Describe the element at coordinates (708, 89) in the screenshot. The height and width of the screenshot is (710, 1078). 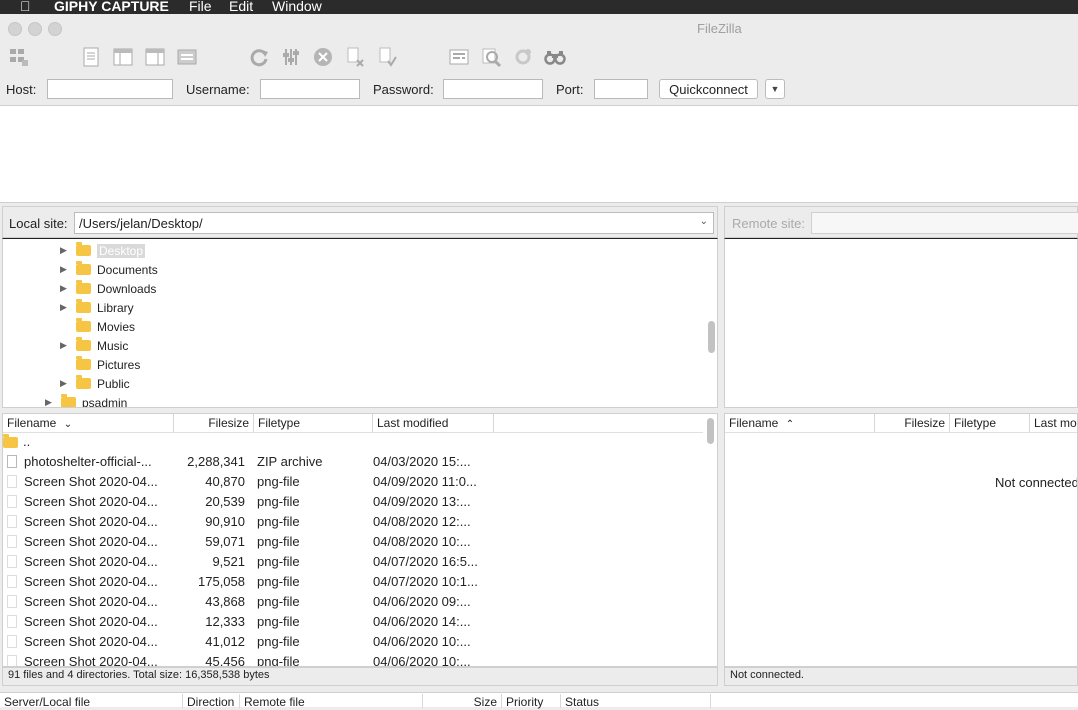
I see `quickconnect-button: Quickconnect` at that location.